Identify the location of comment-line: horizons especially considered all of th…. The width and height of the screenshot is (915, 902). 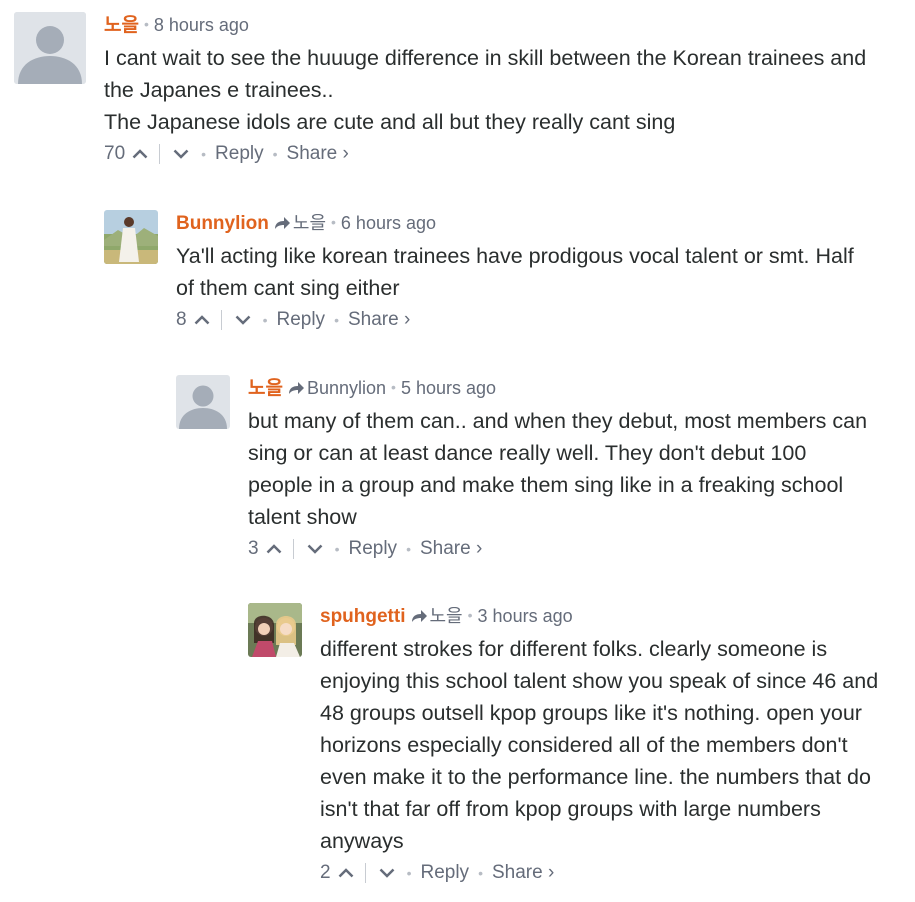
(584, 745).